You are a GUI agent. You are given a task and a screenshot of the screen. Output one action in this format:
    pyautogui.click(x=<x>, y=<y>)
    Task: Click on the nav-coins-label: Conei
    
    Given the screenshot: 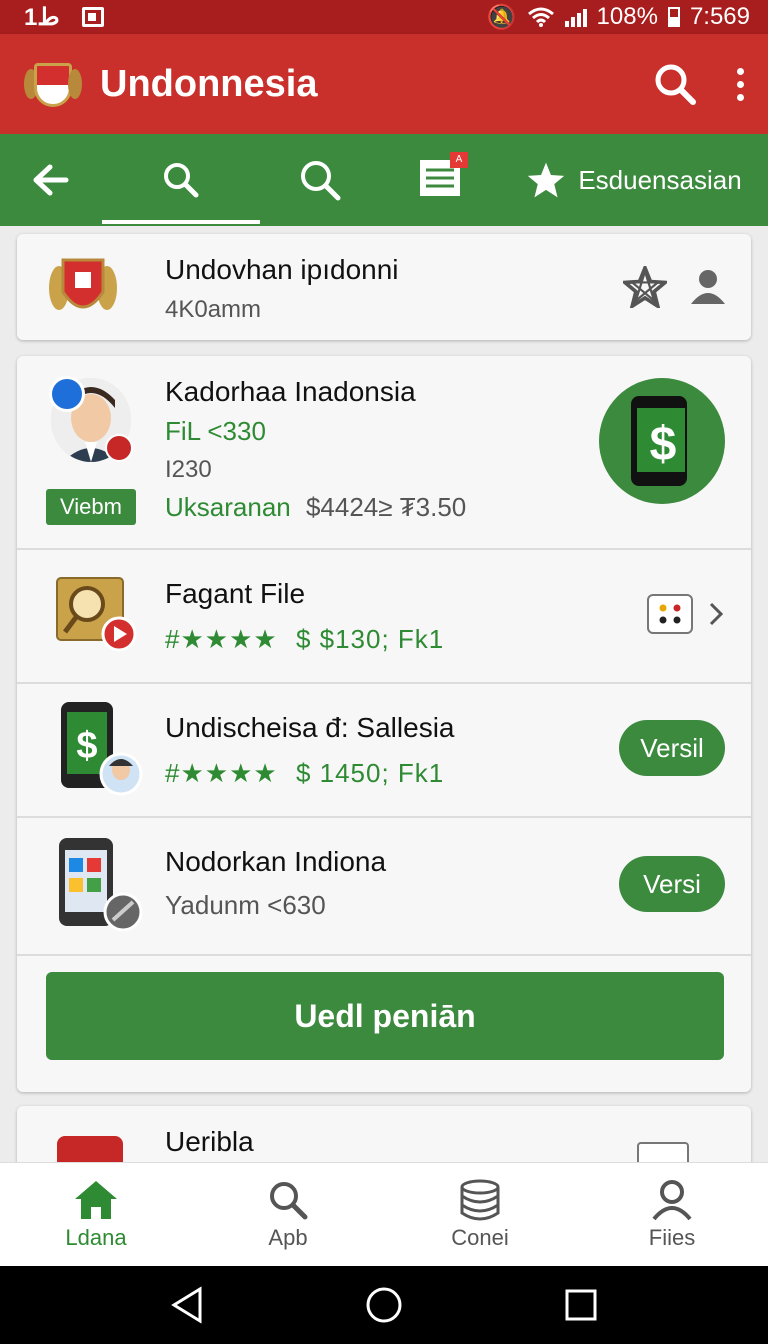 What is the action you would take?
    pyautogui.click(x=480, y=1237)
    